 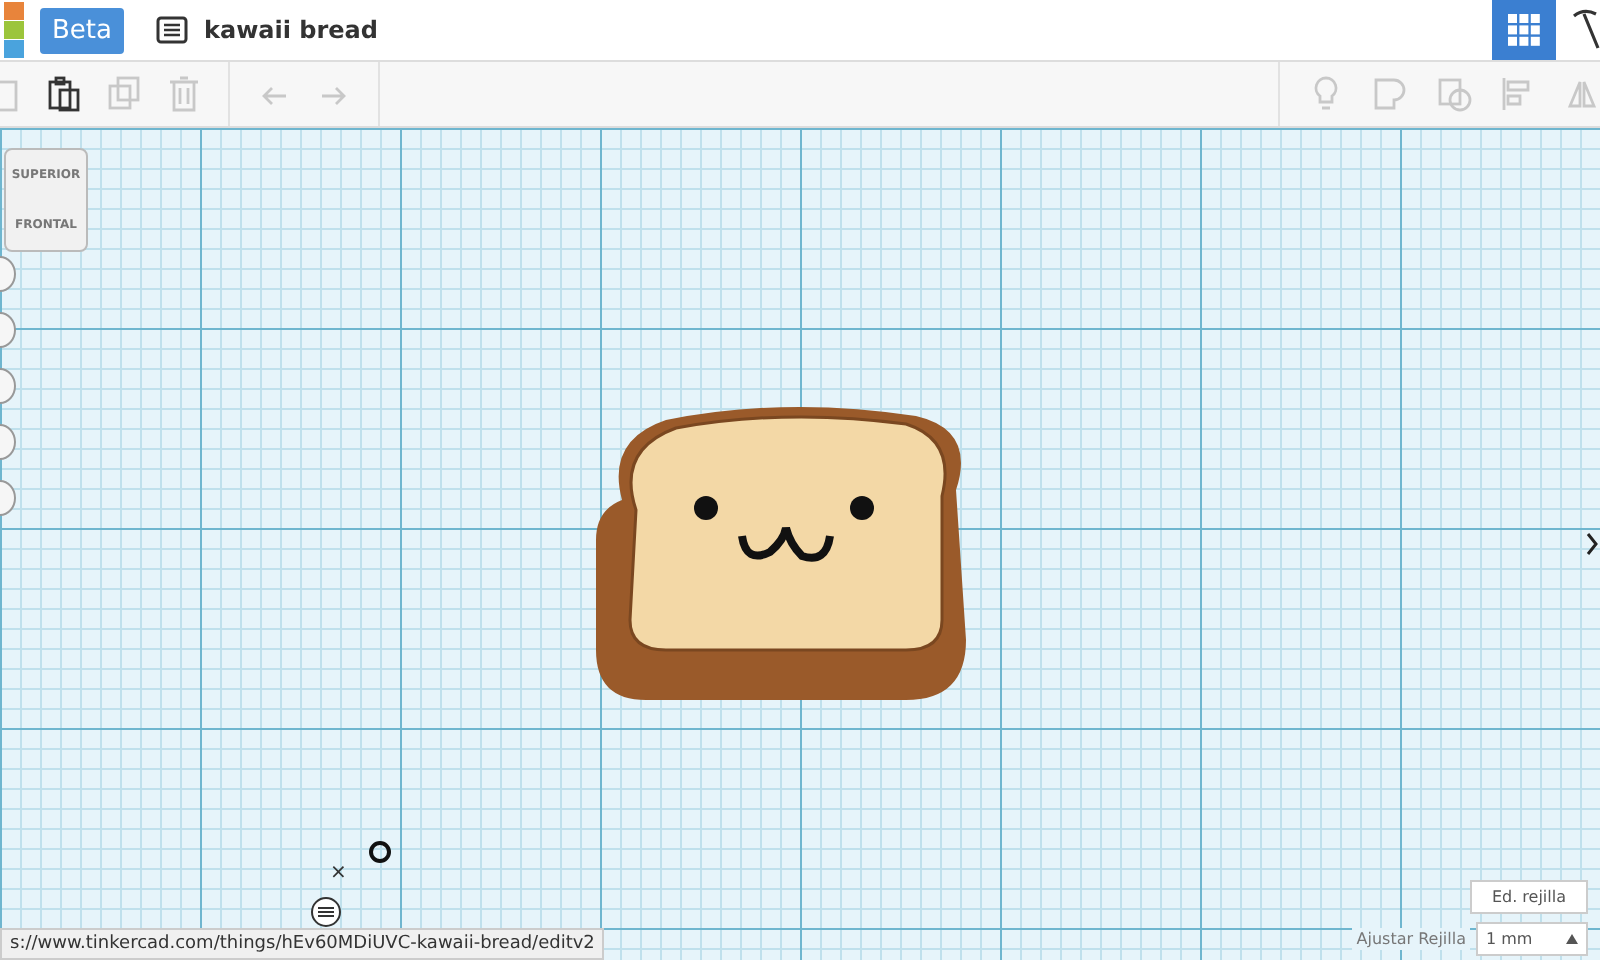 What do you see at coordinates (14, 30) in the screenshot?
I see `logo-icon` at bounding box center [14, 30].